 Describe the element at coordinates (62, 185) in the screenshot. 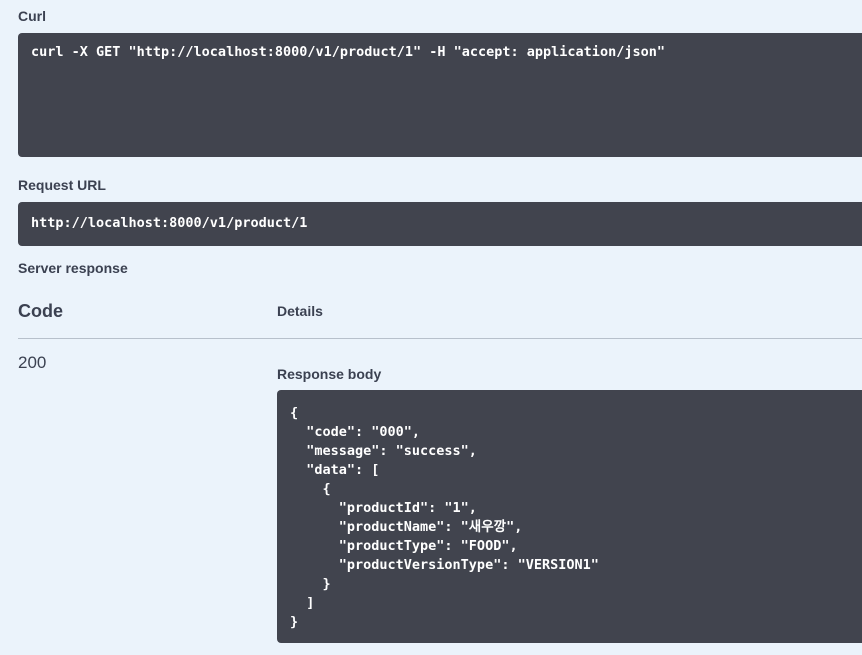

I see `request-url-label: Request URL` at that location.